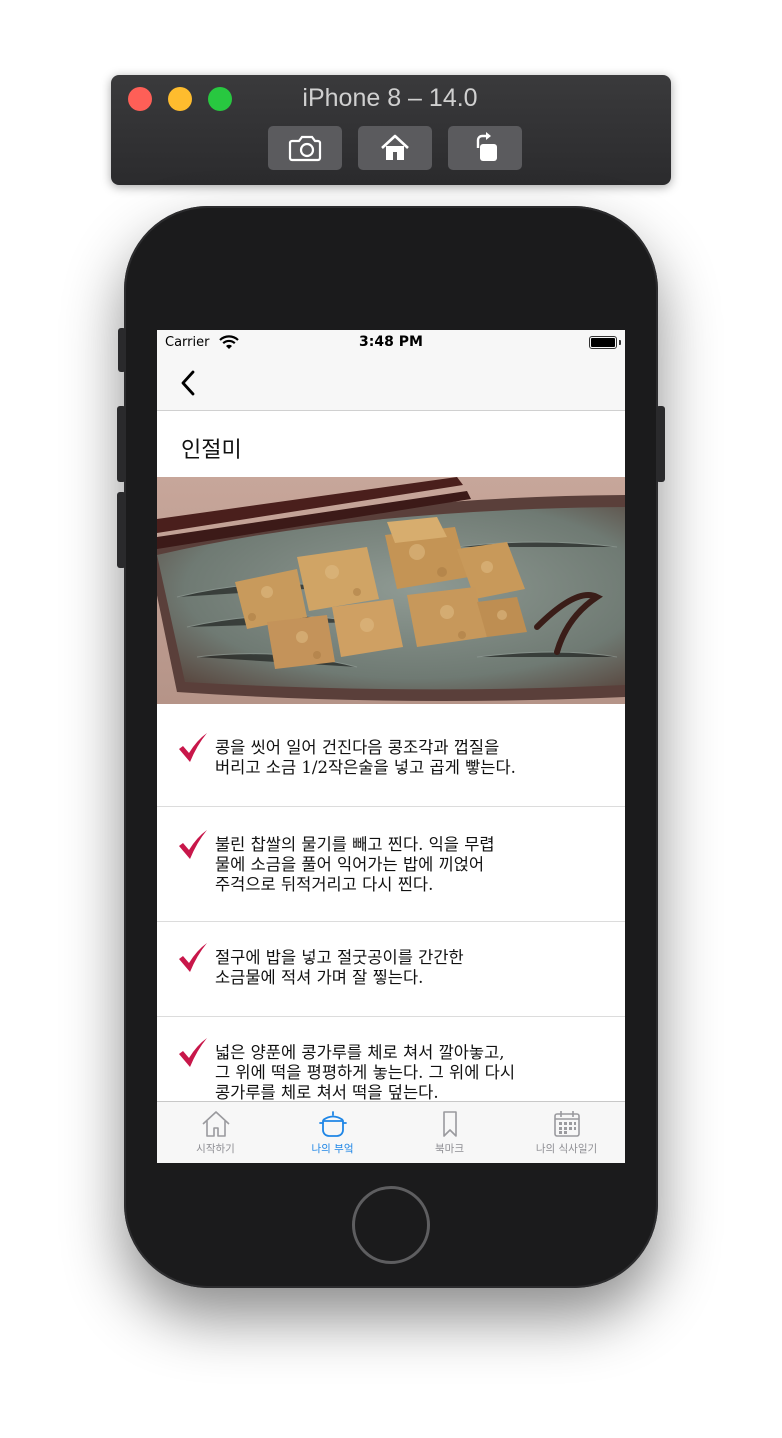 This screenshot has height=1438, width=782. I want to click on close-window-button, so click(140, 99).